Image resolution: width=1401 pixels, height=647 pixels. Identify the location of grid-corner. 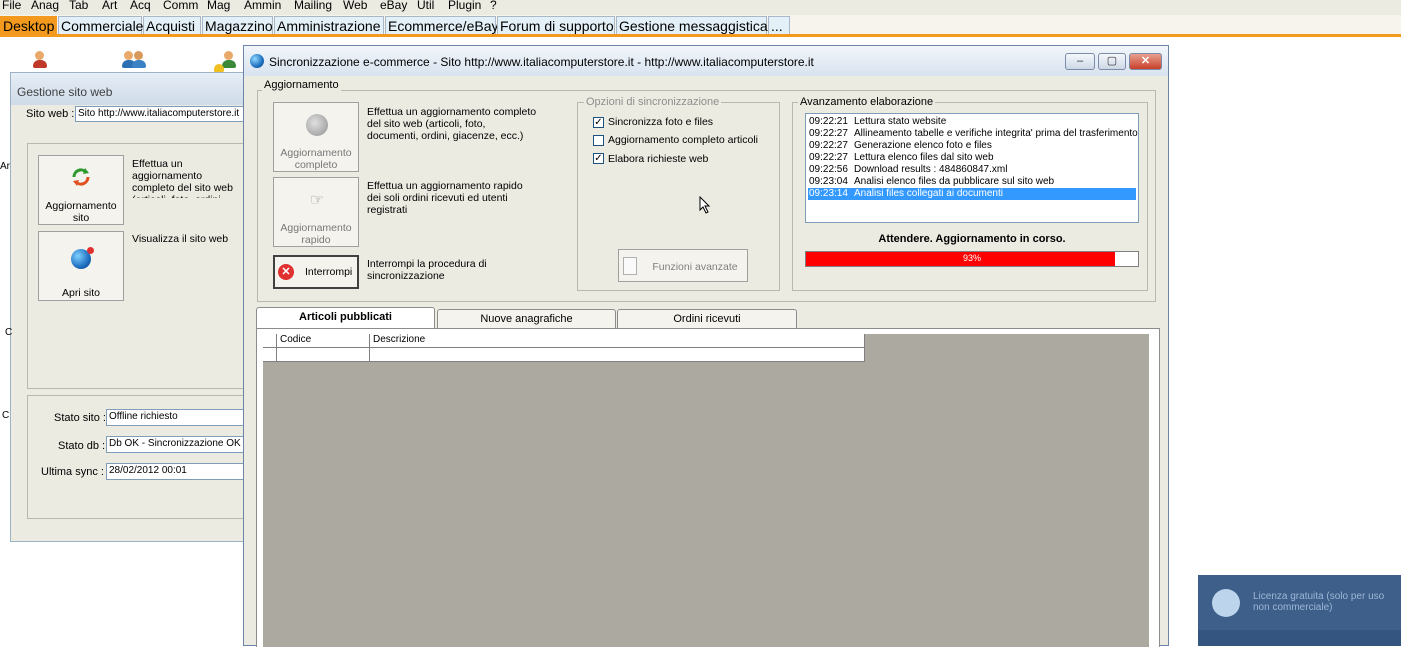
(270, 341).